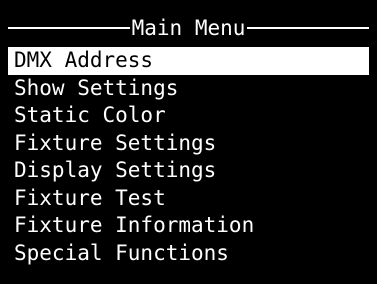  What do you see at coordinates (188, 226) in the screenshot?
I see `menu-item-fixture-information: Fixture Information` at bounding box center [188, 226].